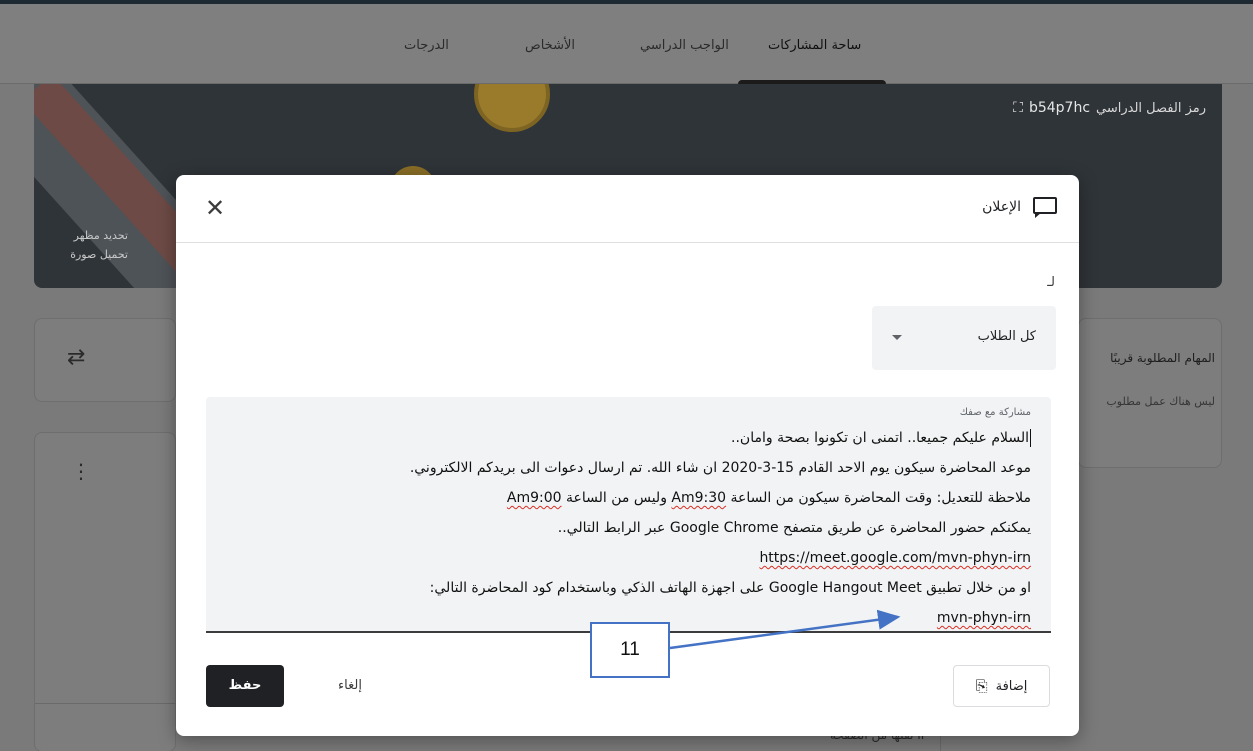 The width and height of the screenshot is (1253, 751). I want to click on class-code-value: b54p7hc, so click(1059, 108).